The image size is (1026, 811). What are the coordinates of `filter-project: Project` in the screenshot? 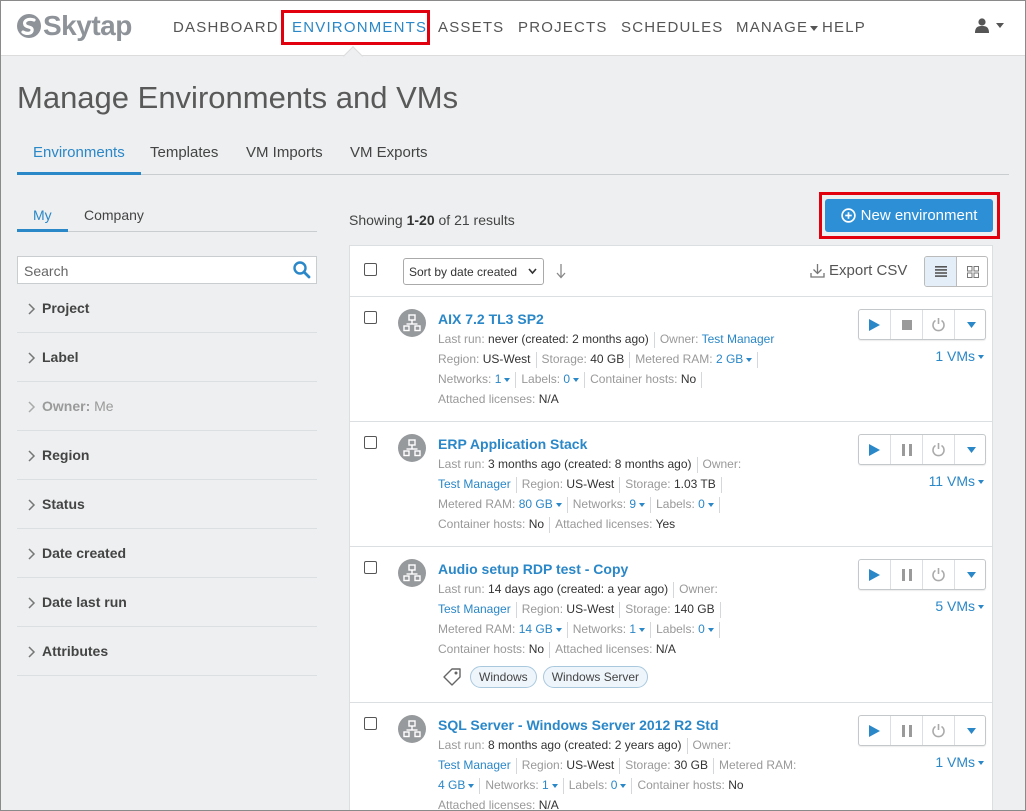 It's located at (167, 308).